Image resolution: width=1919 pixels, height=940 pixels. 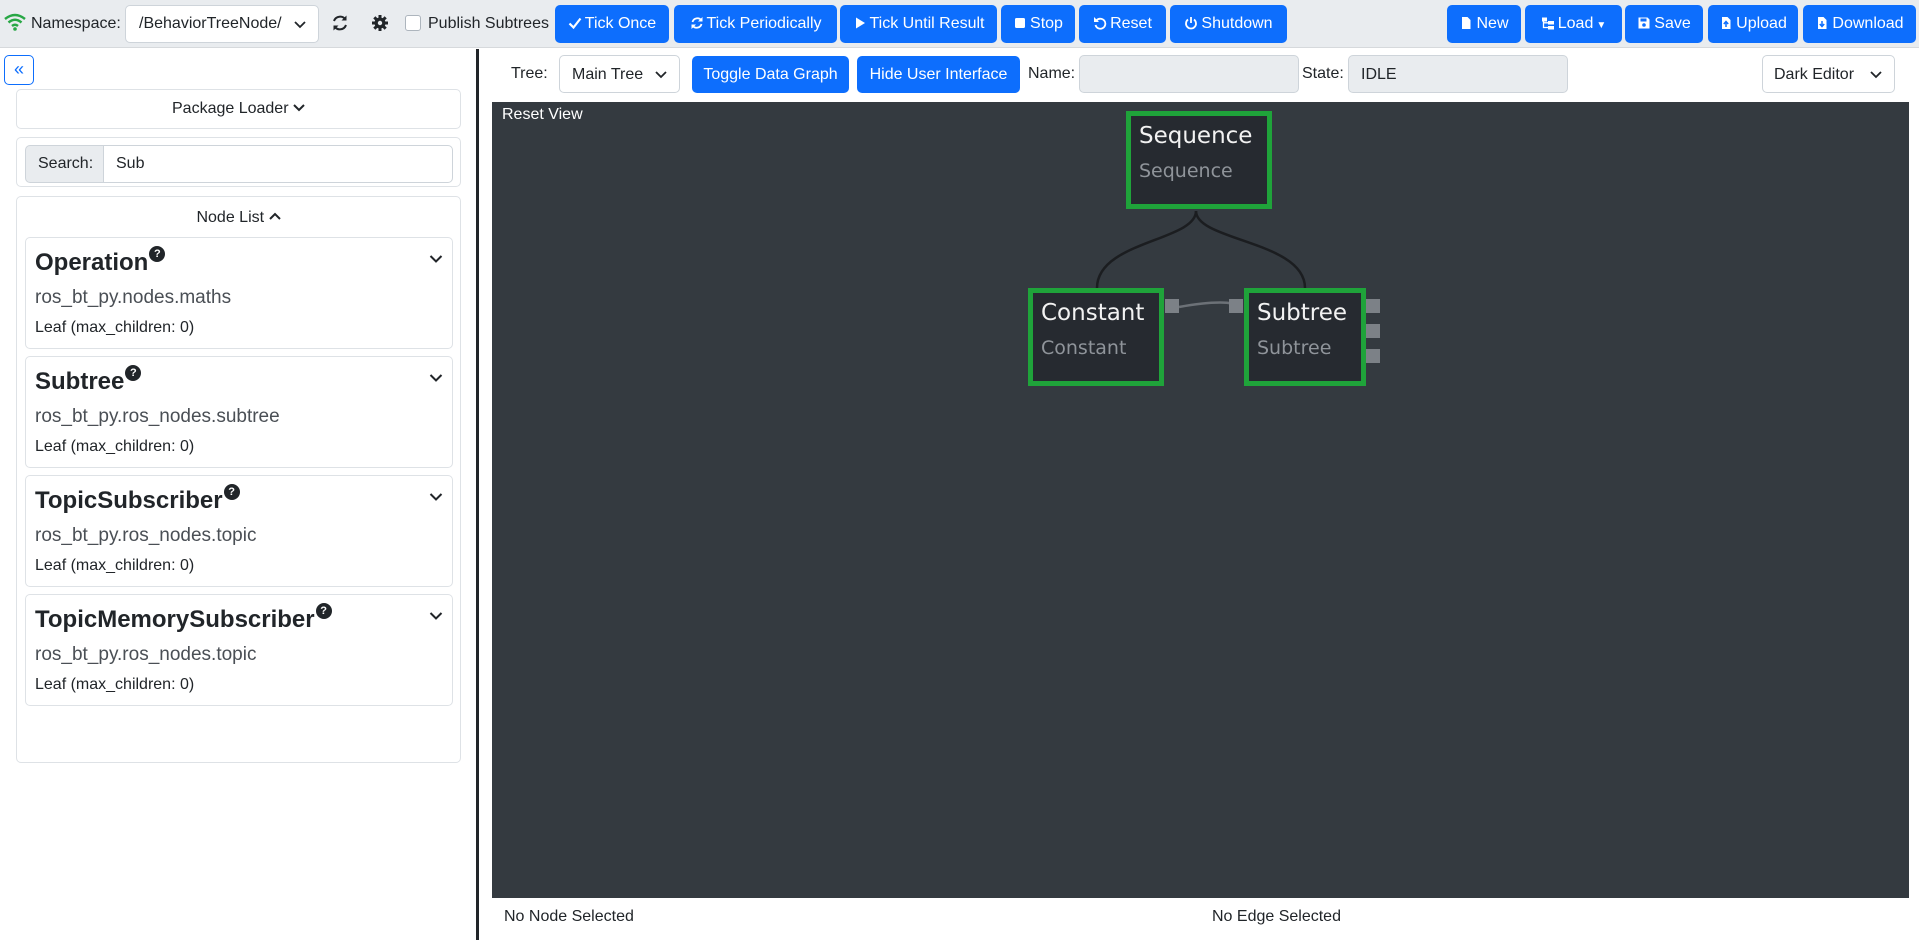 I want to click on new-button: New, so click(x=1484, y=24).